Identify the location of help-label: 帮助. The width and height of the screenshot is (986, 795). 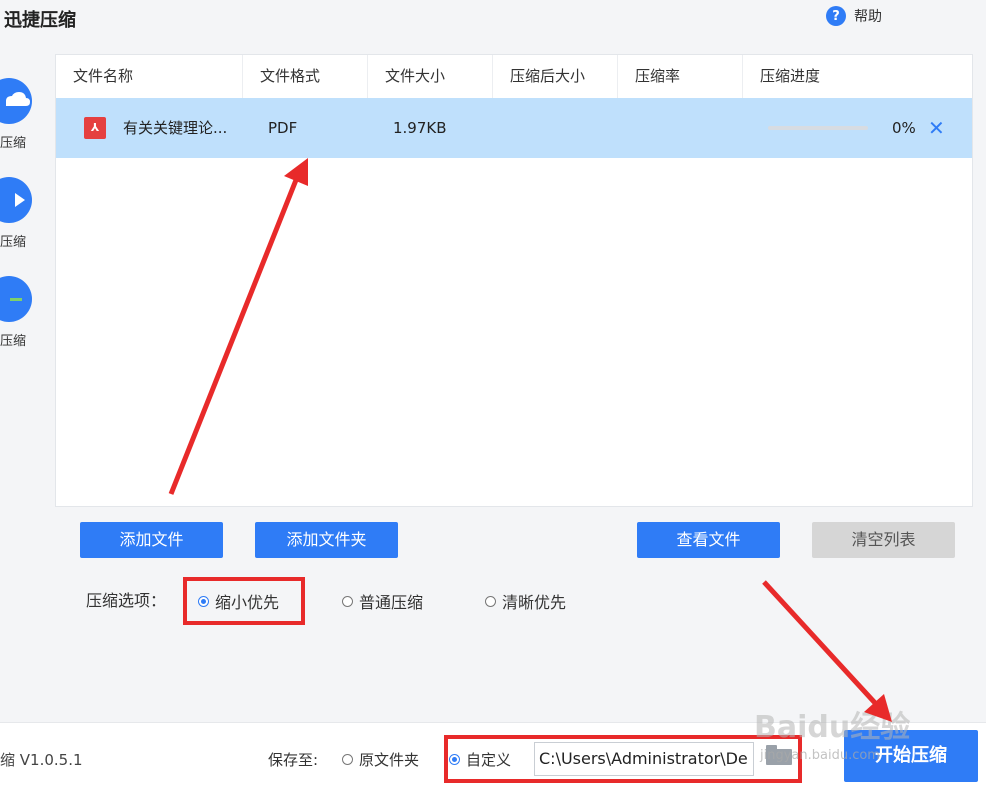
(868, 17).